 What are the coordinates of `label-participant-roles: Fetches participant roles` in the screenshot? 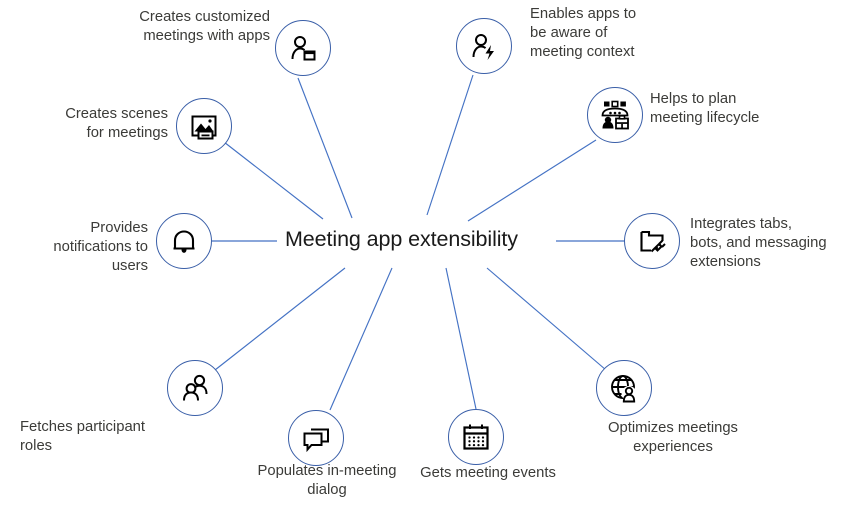 It's located at (83, 437).